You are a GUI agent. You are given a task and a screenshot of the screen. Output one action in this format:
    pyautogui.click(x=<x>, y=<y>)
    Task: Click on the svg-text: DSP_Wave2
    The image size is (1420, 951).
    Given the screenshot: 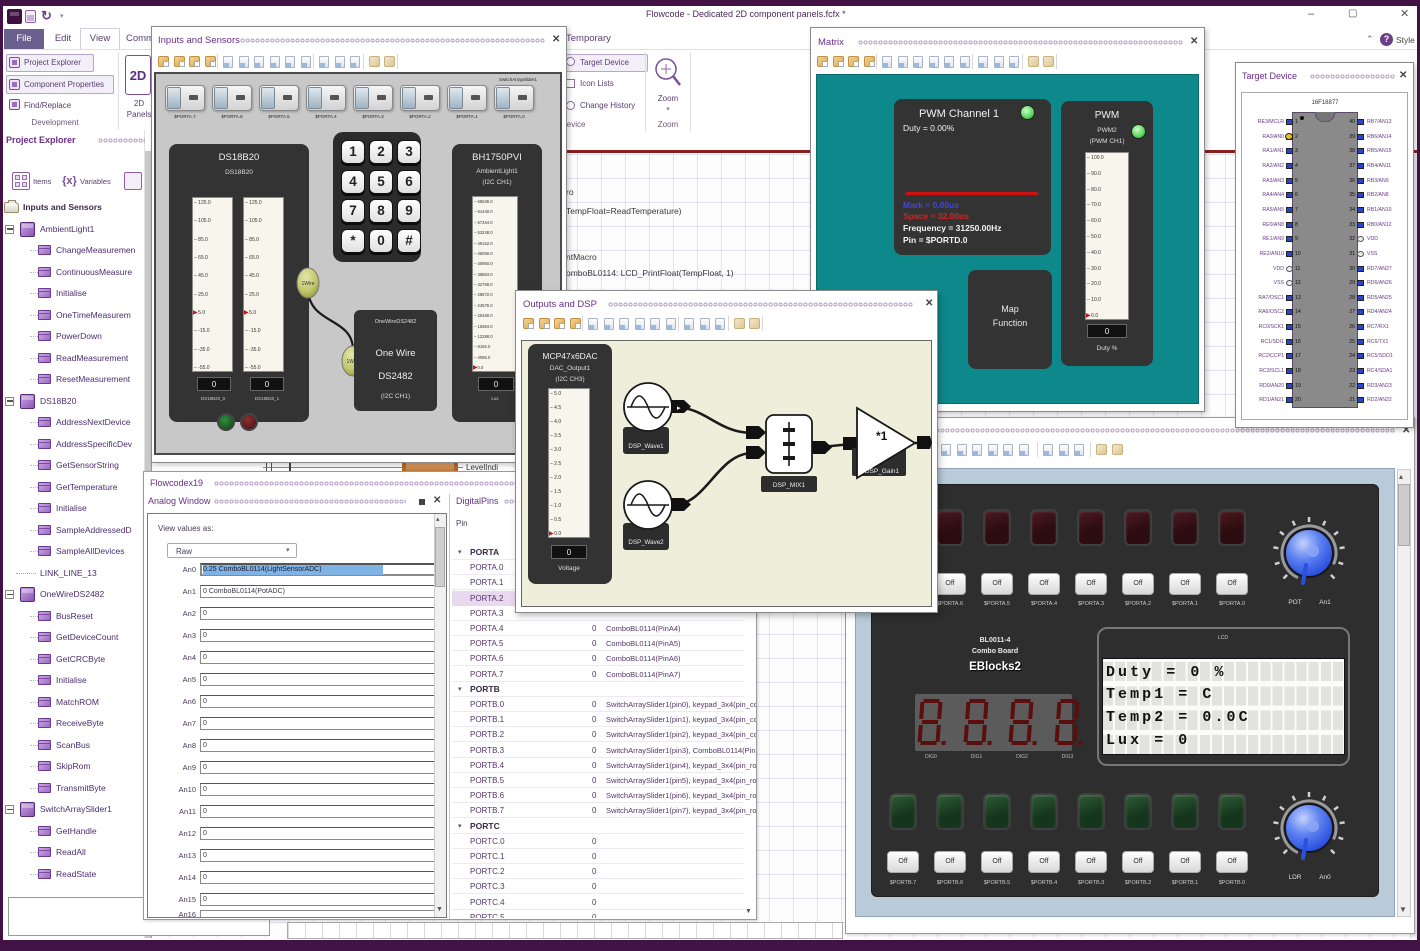 What is the action you would take?
    pyautogui.click(x=646, y=542)
    